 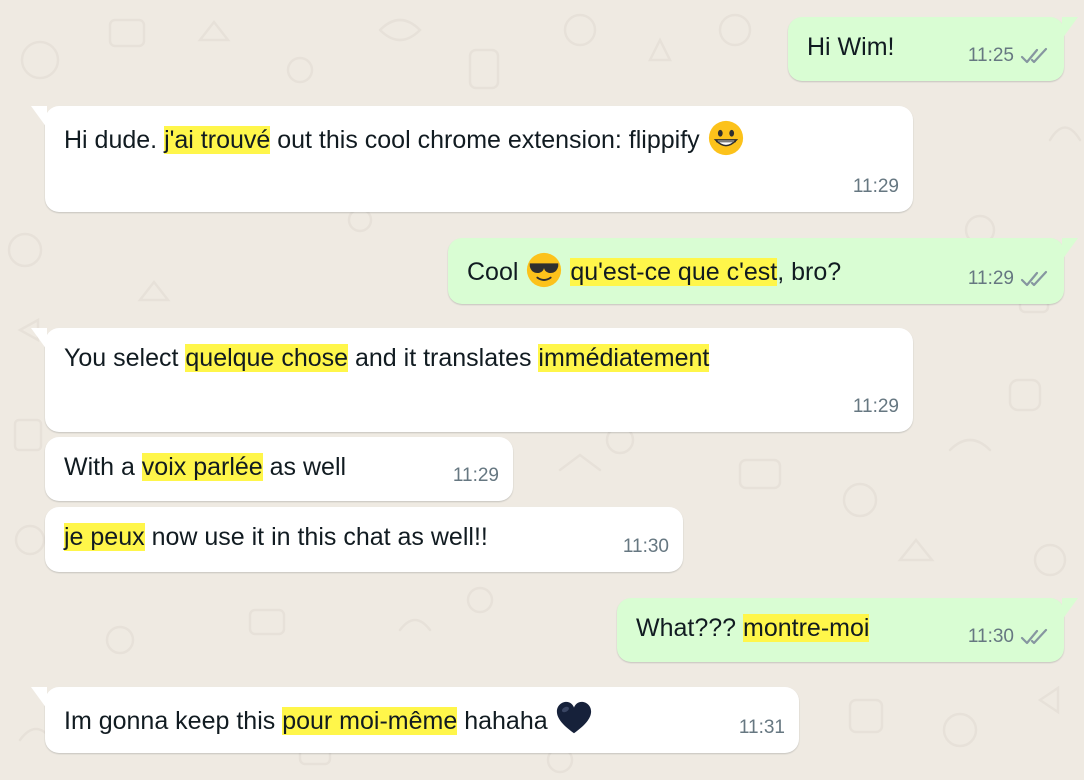 I want to click on highlighted-phrase: j'ai trouvé, so click(x=217, y=140).